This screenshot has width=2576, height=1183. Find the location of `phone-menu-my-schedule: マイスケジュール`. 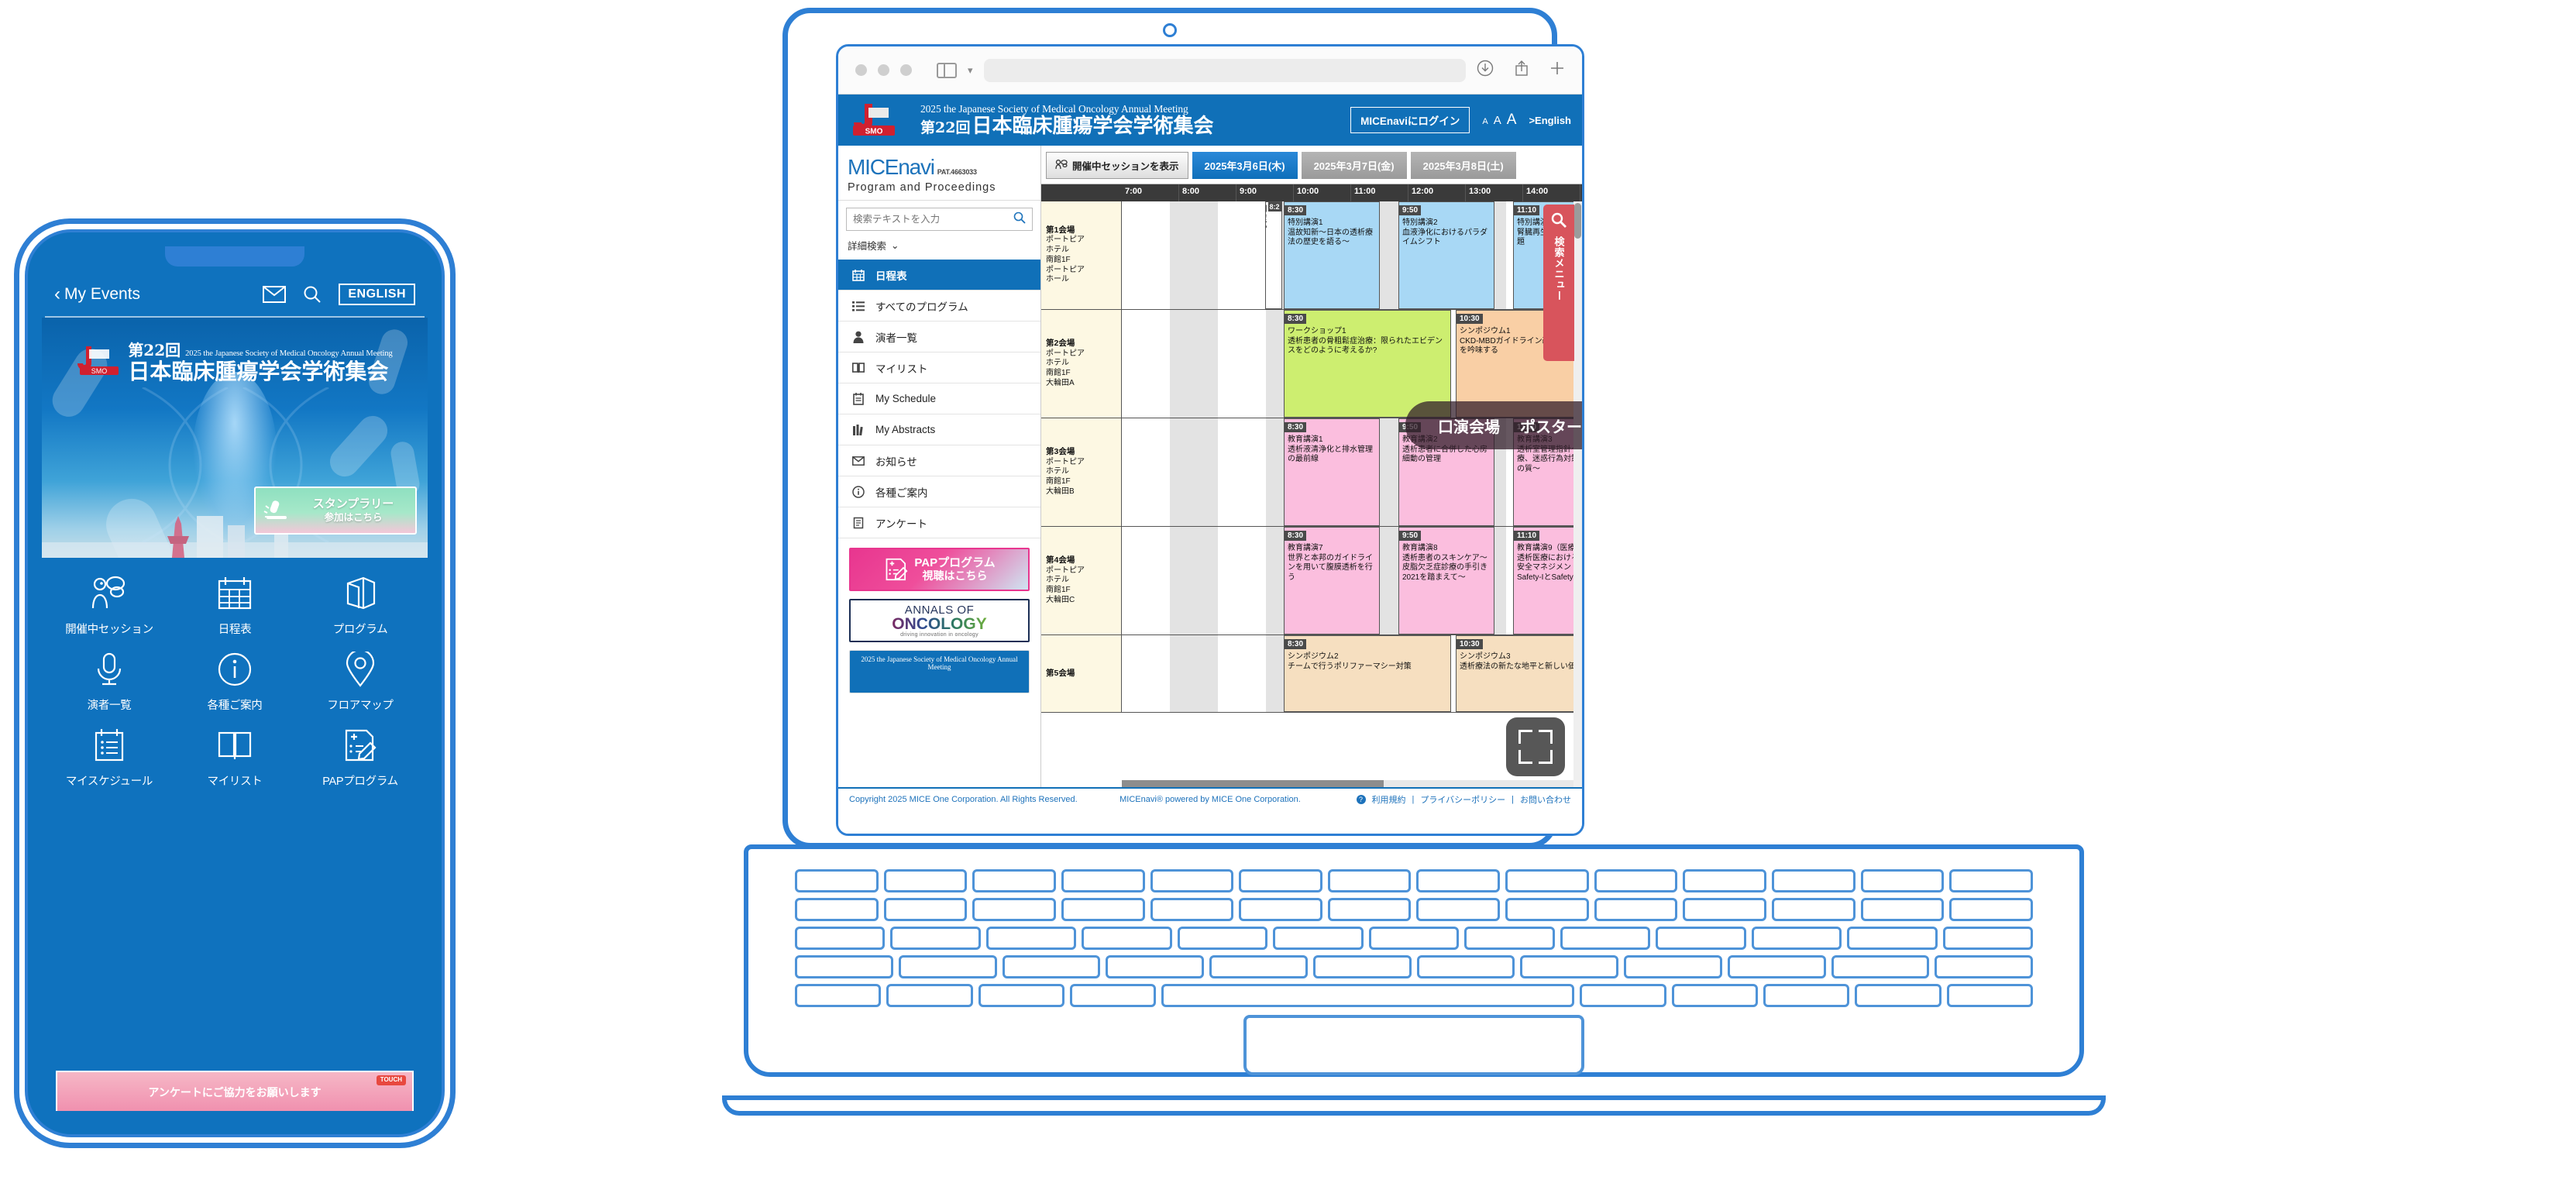

phone-menu-my-schedule: マイスケジュール is located at coordinates (109, 757).